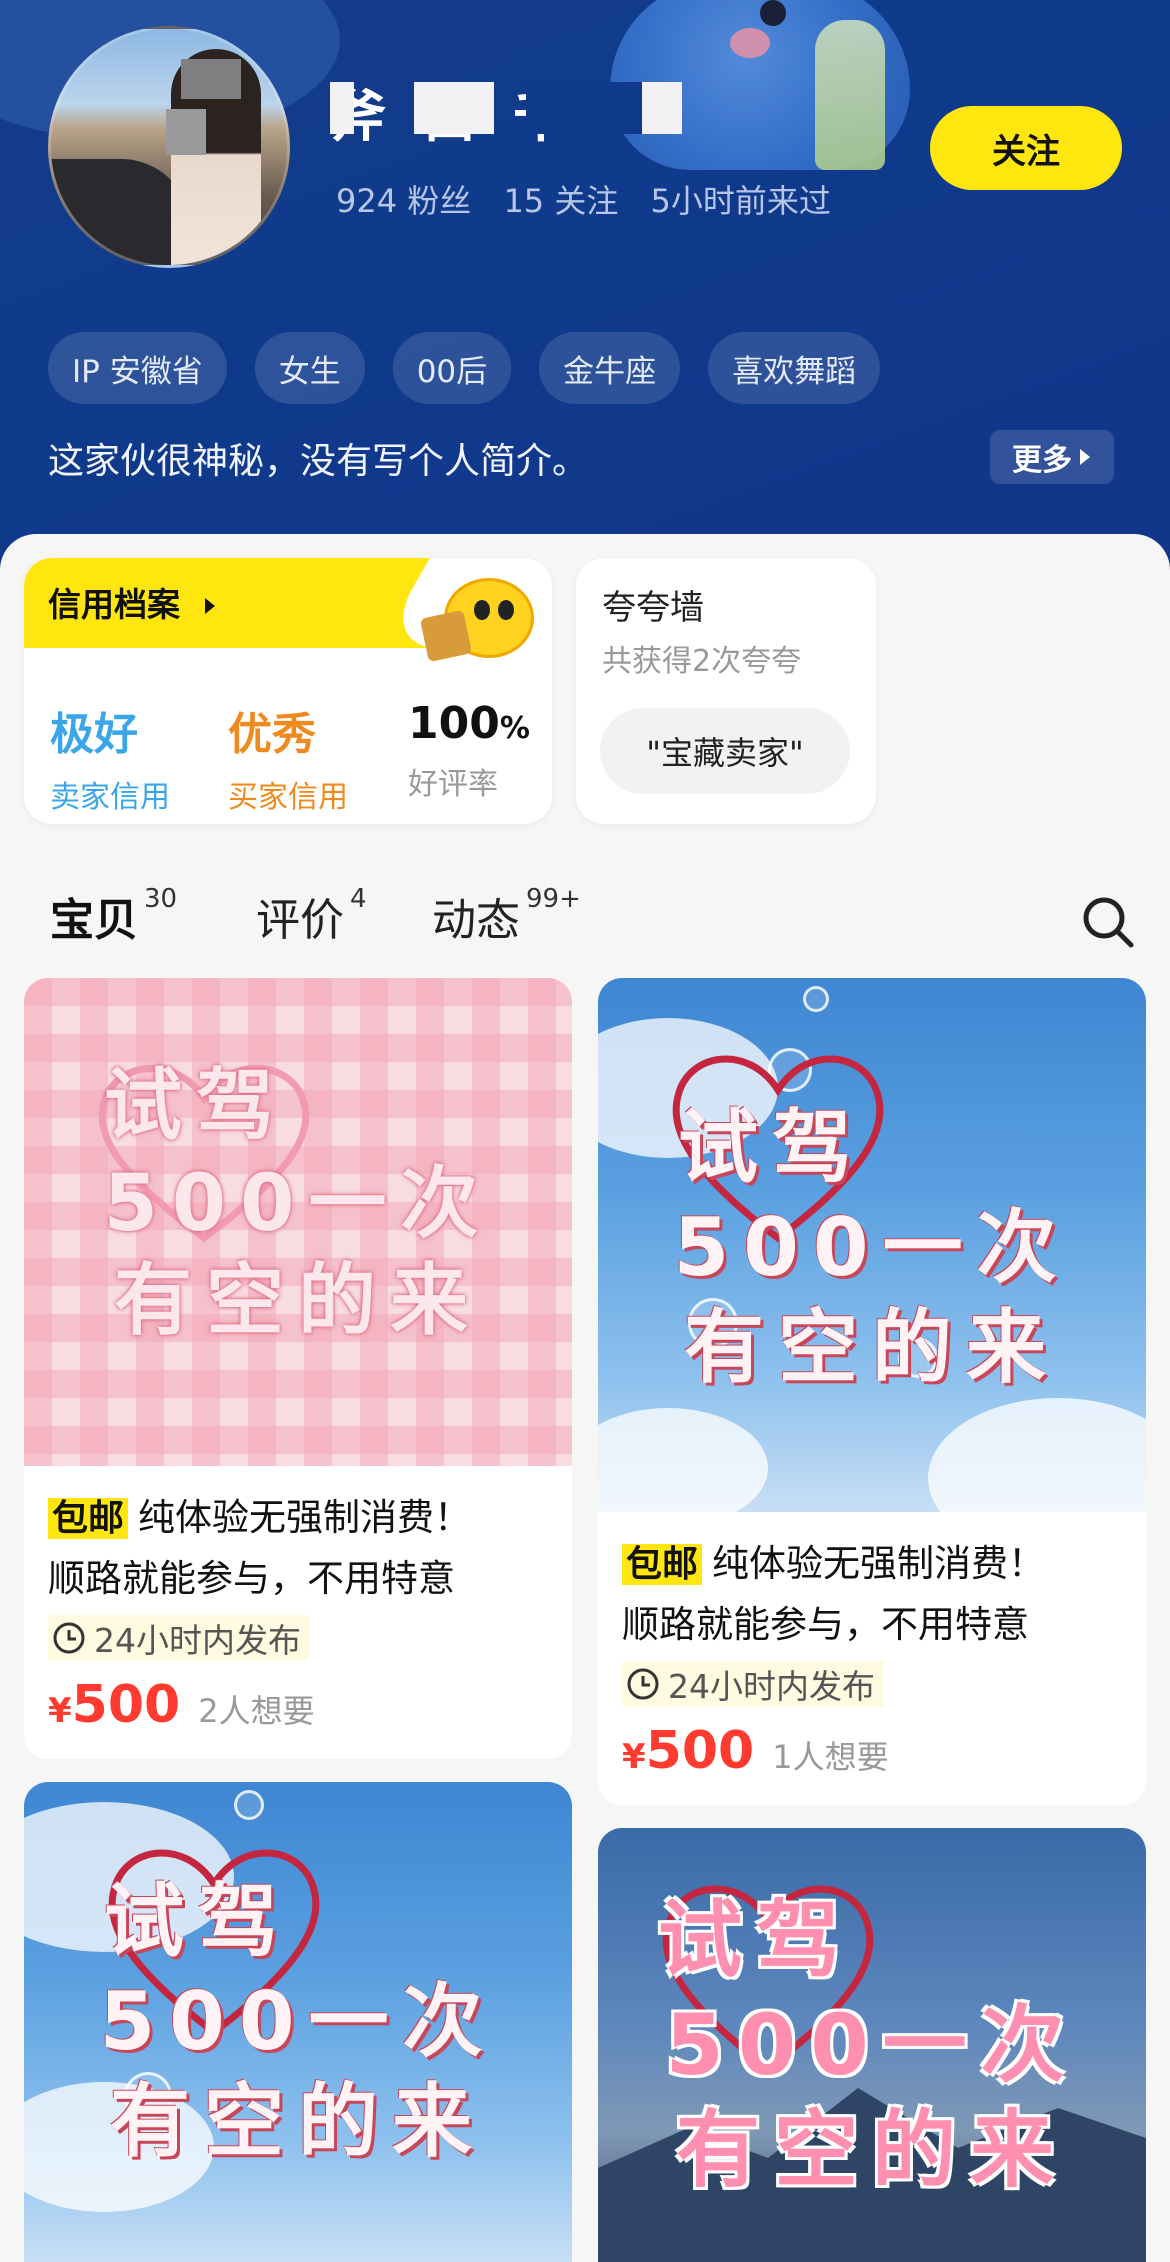 This screenshot has width=1170, height=2262. I want to click on chick-clipboard, so click(446, 636).